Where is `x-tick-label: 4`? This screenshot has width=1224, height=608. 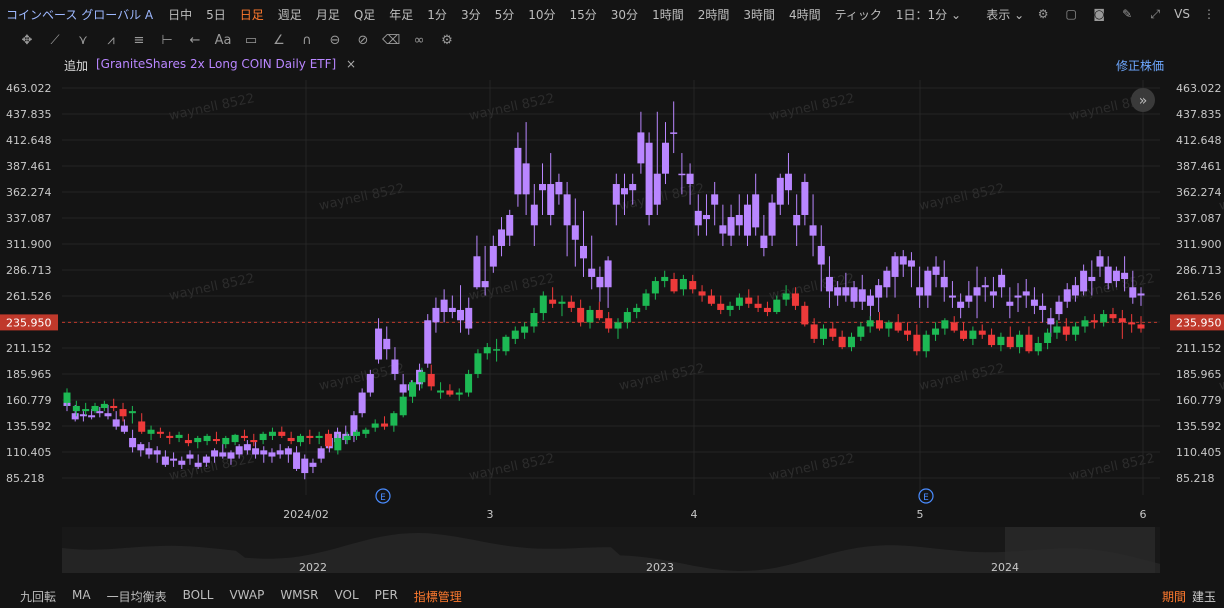 x-tick-label: 4 is located at coordinates (694, 514).